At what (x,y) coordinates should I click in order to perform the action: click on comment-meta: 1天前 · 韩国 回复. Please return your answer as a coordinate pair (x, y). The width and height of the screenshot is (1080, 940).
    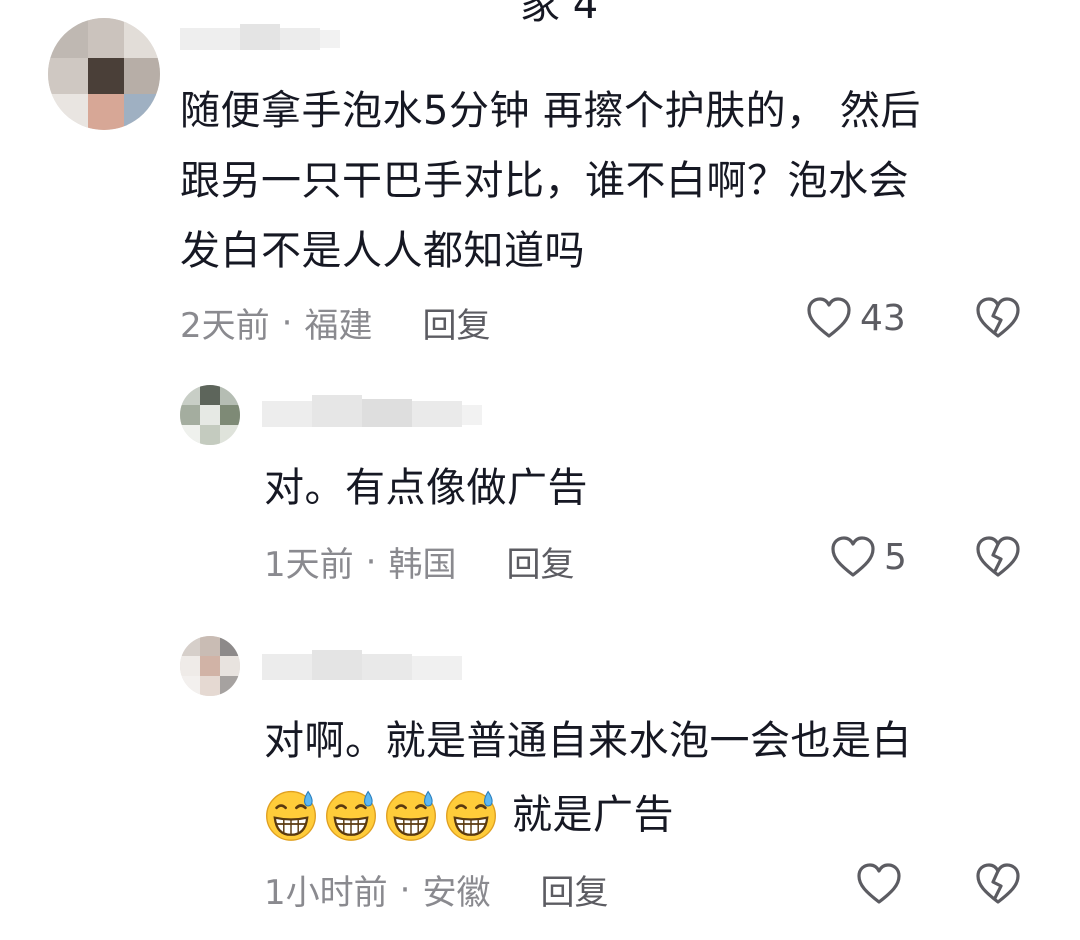
    Looking at the image, I should click on (419, 561).